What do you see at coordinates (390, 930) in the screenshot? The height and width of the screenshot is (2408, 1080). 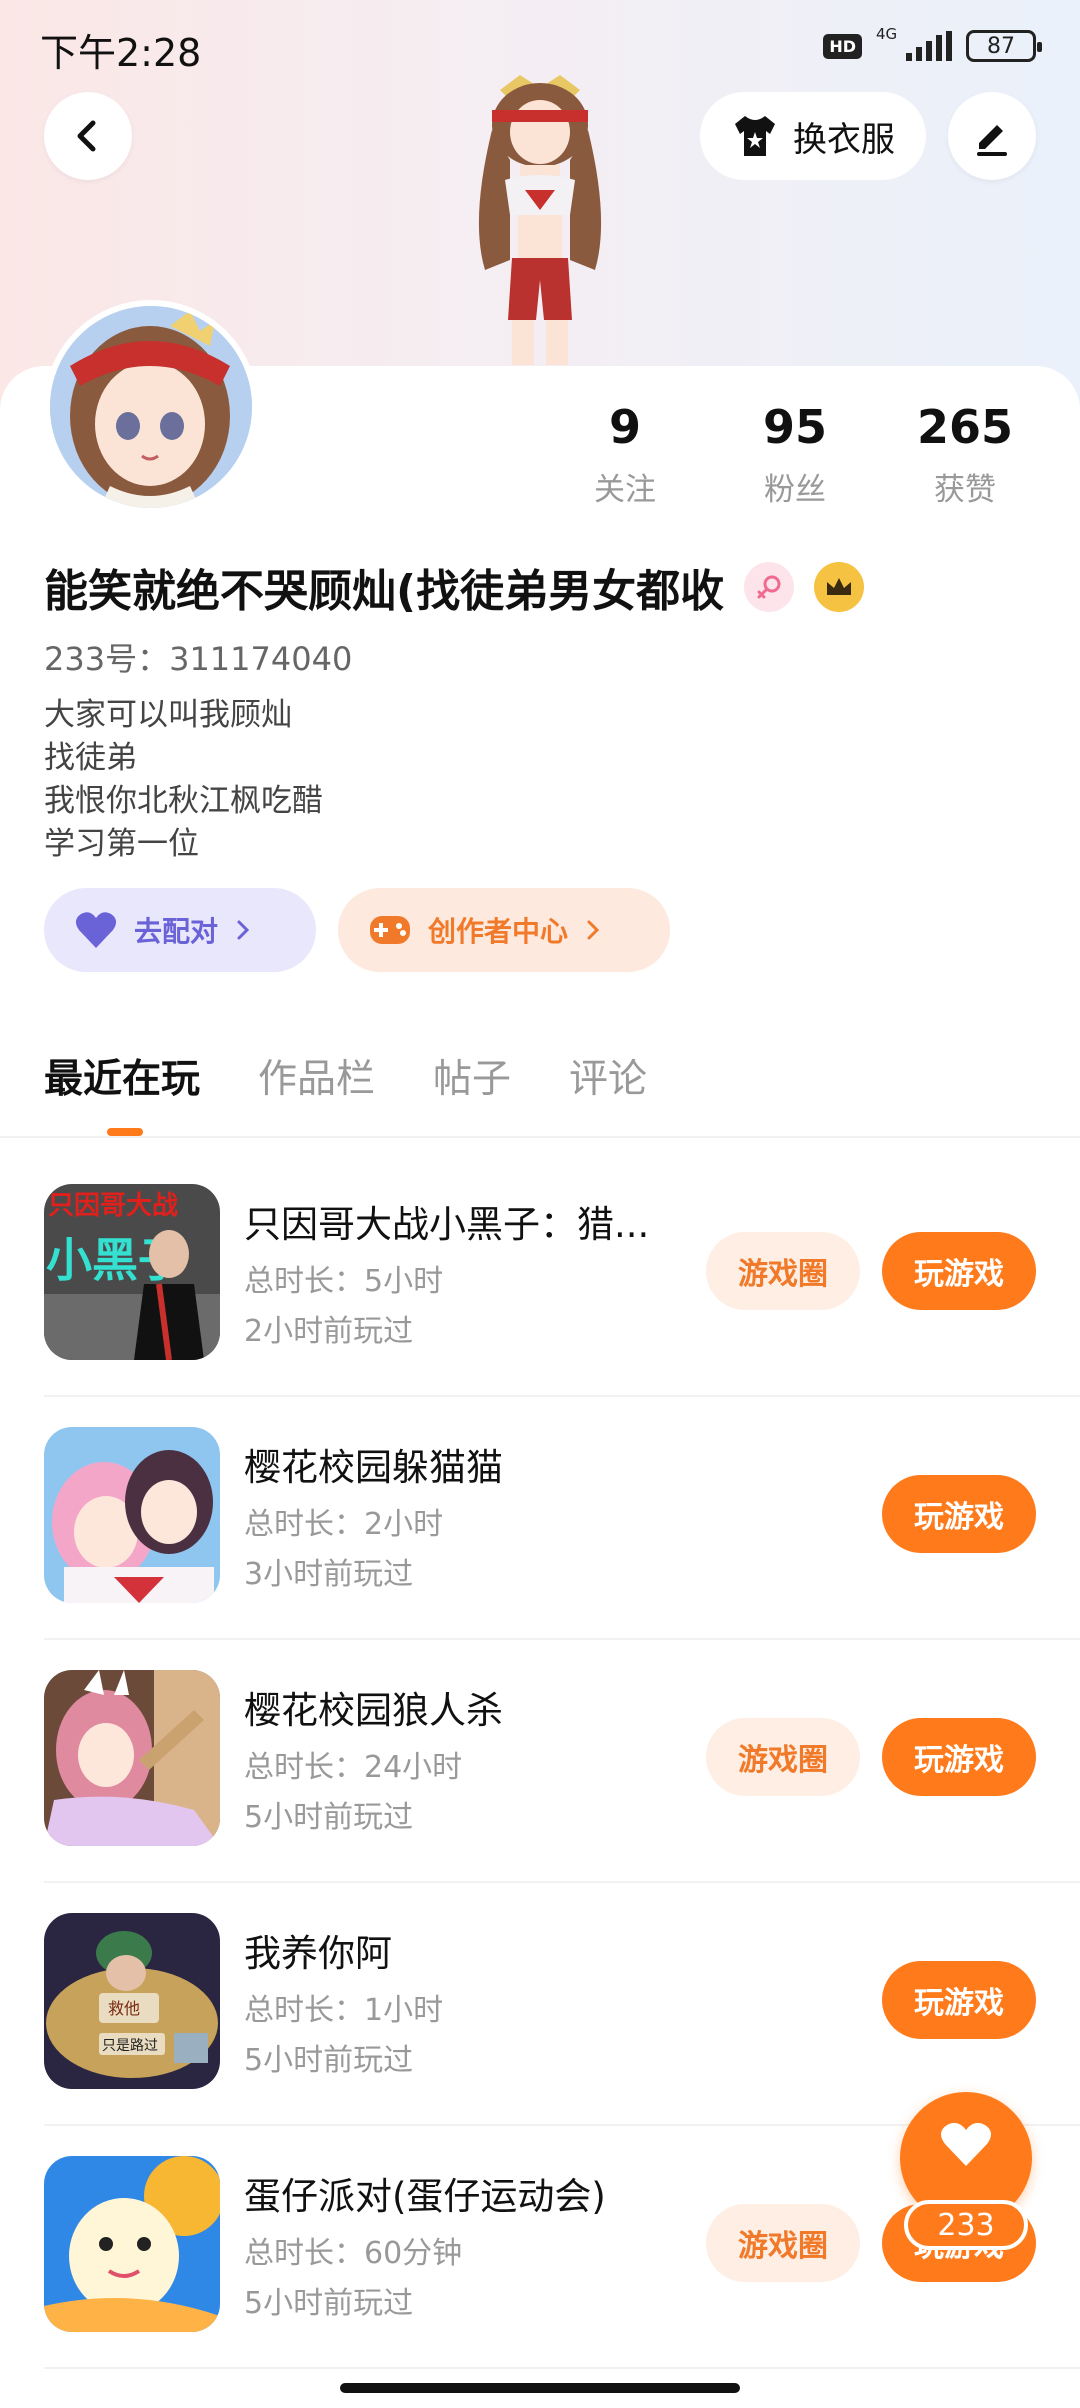 I see `gamepad-icon` at bounding box center [390, 930].